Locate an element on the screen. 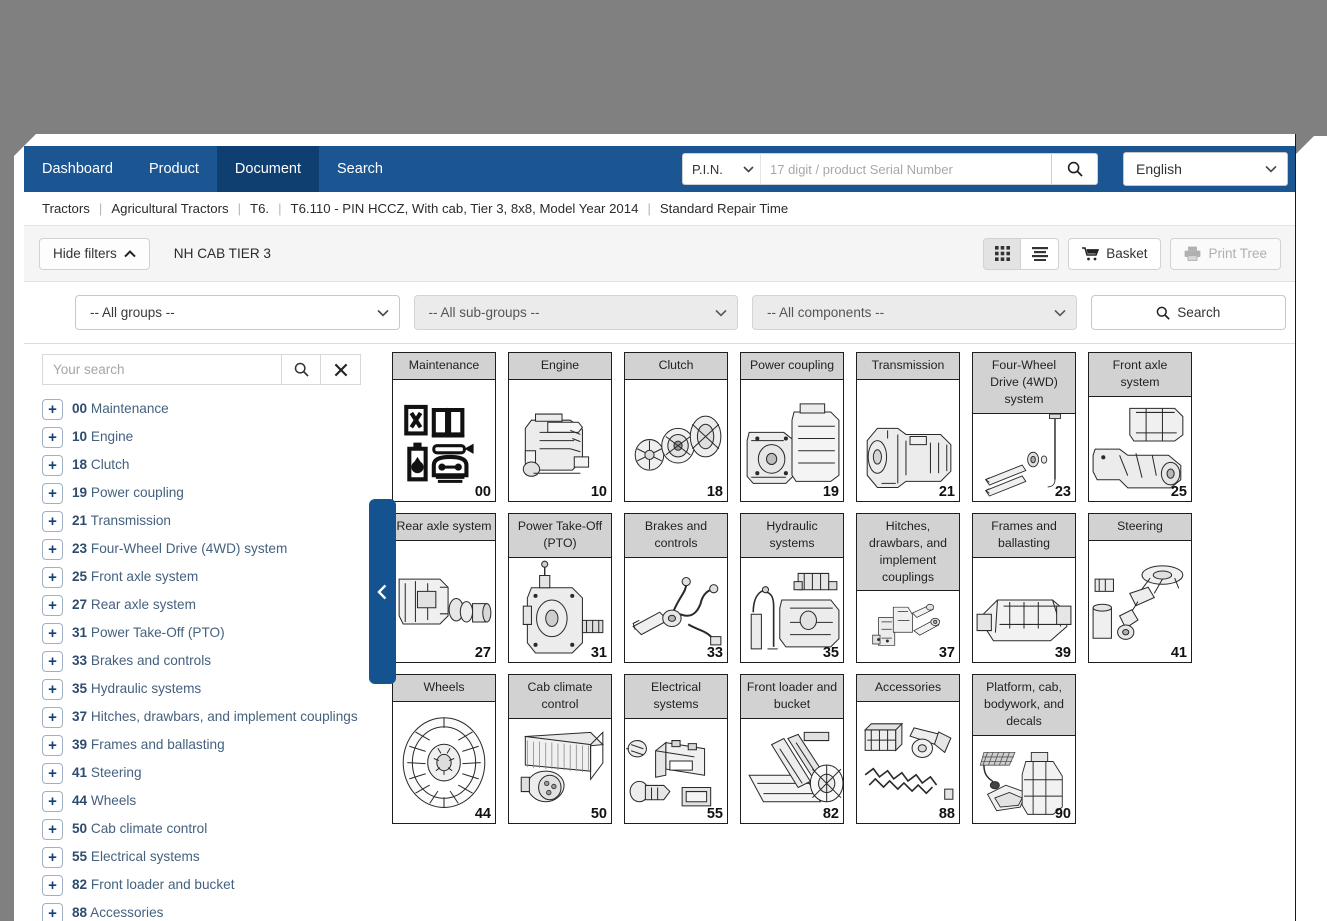 This screenshot has height=921, width=1327. tree-item-27: +27 Rear axle system is located at coordinates (201, 605).